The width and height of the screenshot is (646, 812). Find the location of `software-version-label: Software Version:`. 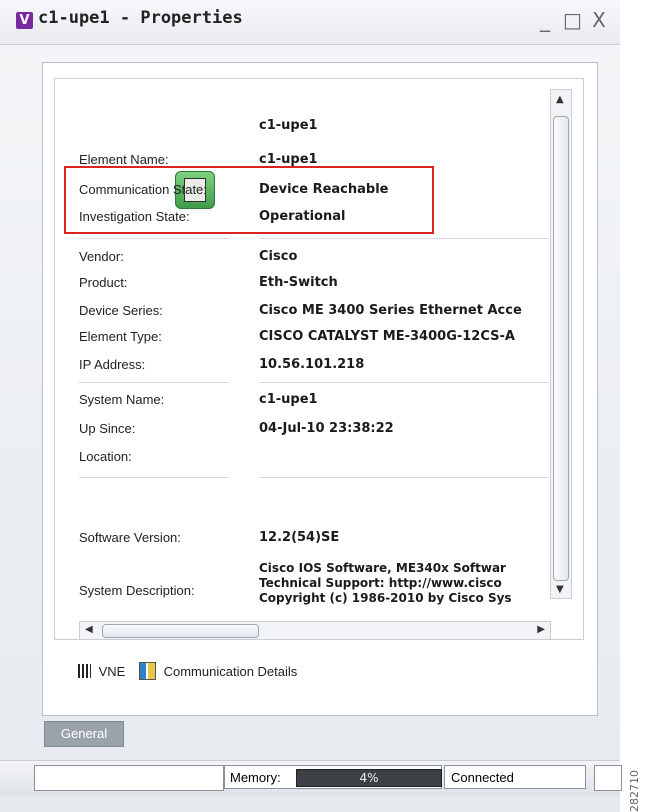

software-version-label: Software Version: is located at coordinates (130, 537).